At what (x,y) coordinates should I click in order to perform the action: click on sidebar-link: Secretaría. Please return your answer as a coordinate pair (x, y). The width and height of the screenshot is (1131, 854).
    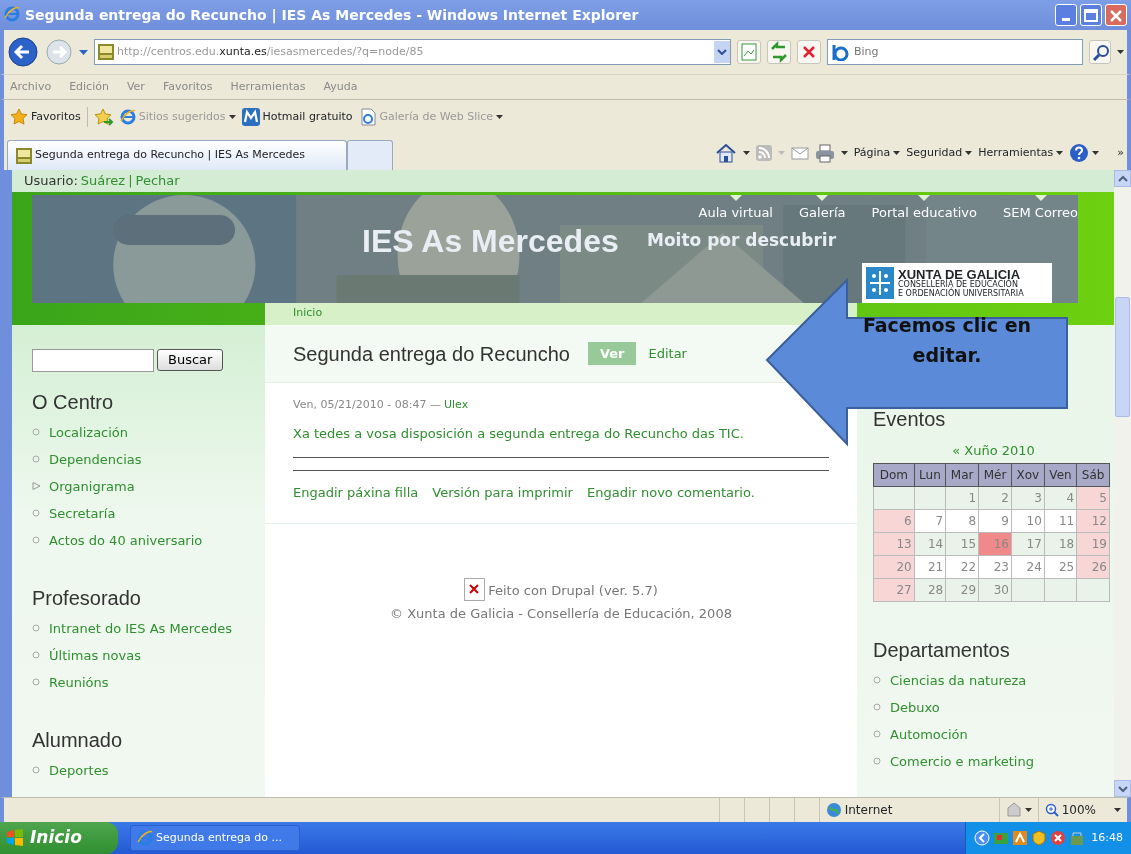
    Looking at the image, I should click on (82, 514).